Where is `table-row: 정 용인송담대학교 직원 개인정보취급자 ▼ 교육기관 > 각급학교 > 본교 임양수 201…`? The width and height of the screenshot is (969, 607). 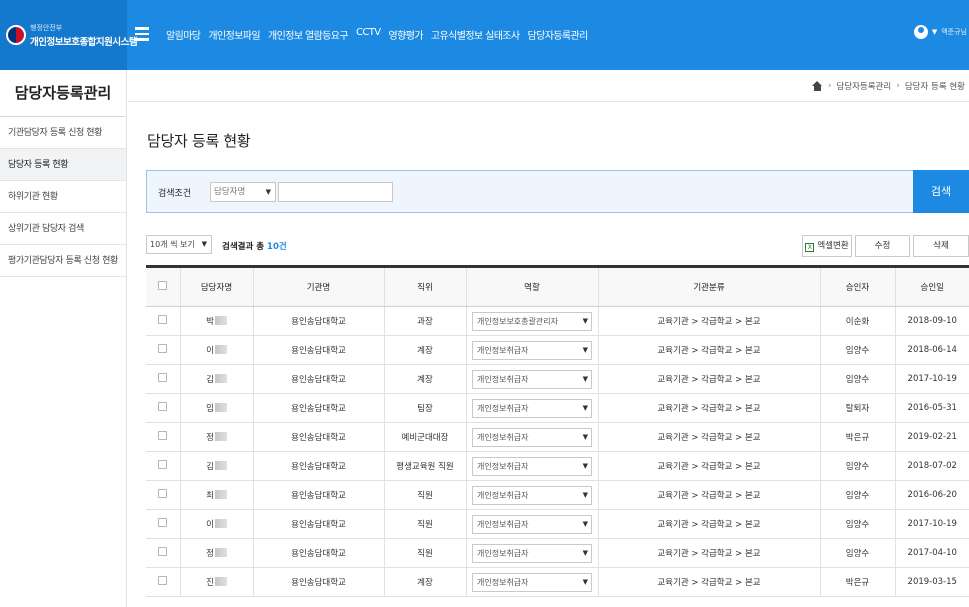 table-row: 정 용인송담대학교 직원 개인정보취급자 ▼ 교육기관 > 각급학교 > 본교 임양수 201… is located at coordinates (557, 553).